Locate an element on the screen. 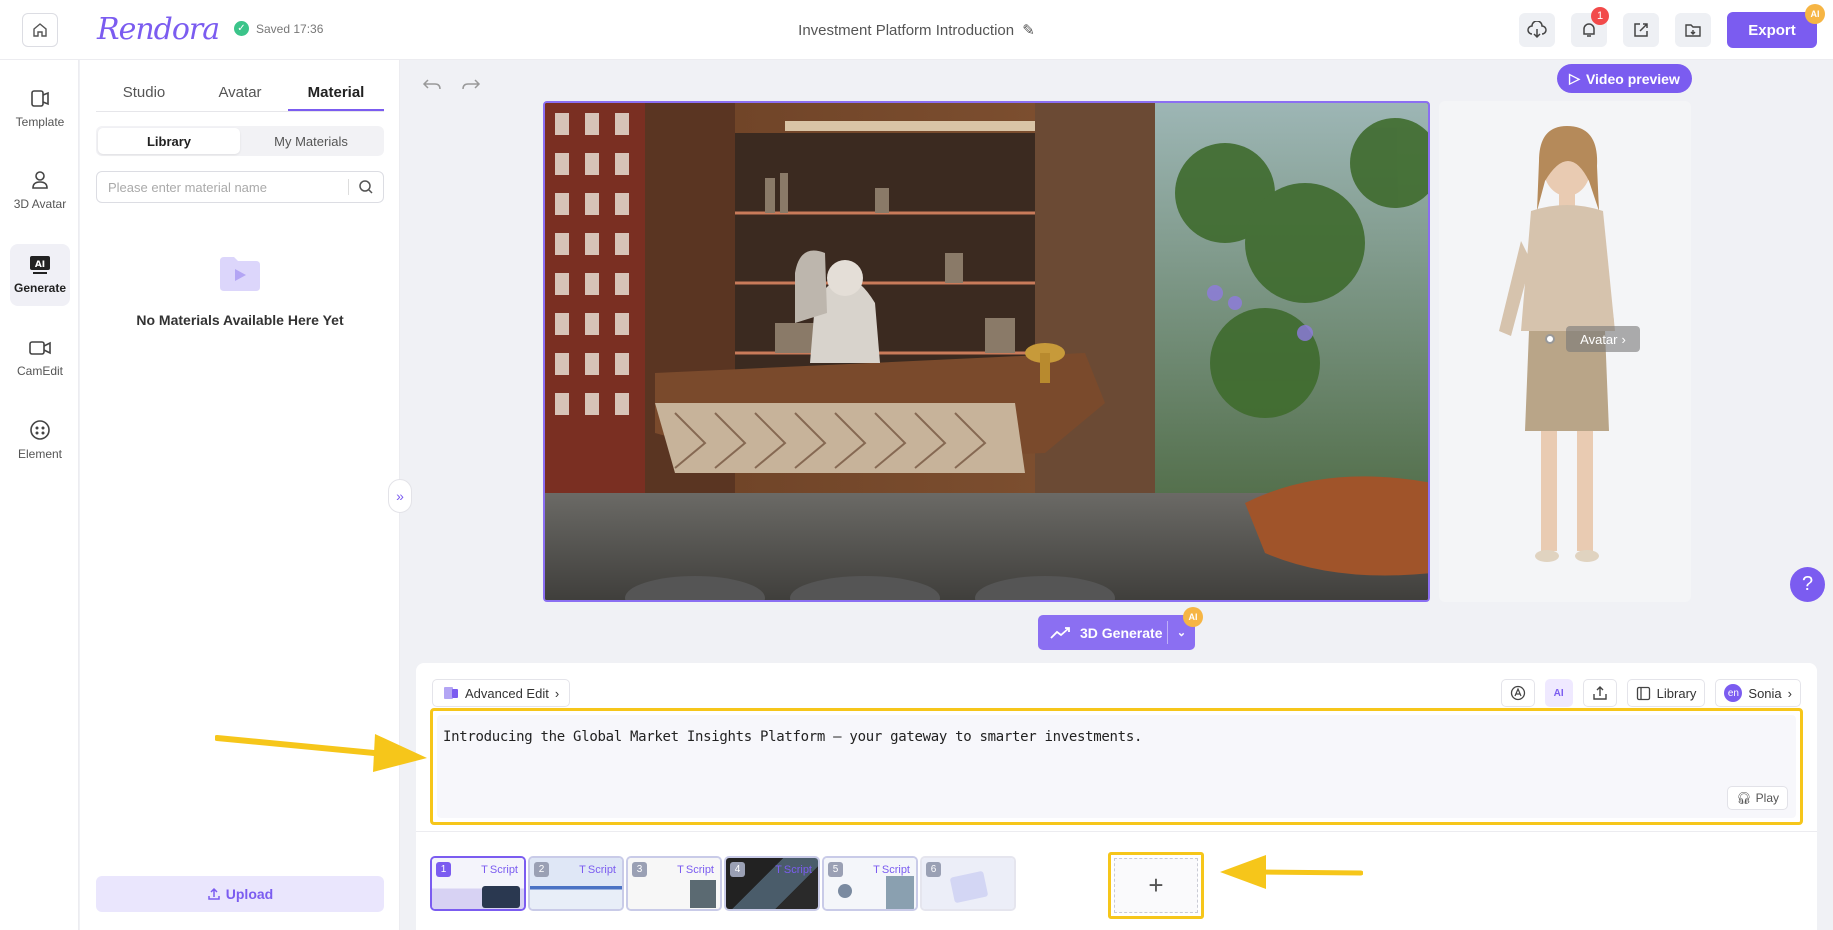  cloud-download-icon is located at coordinates (1537, 30).